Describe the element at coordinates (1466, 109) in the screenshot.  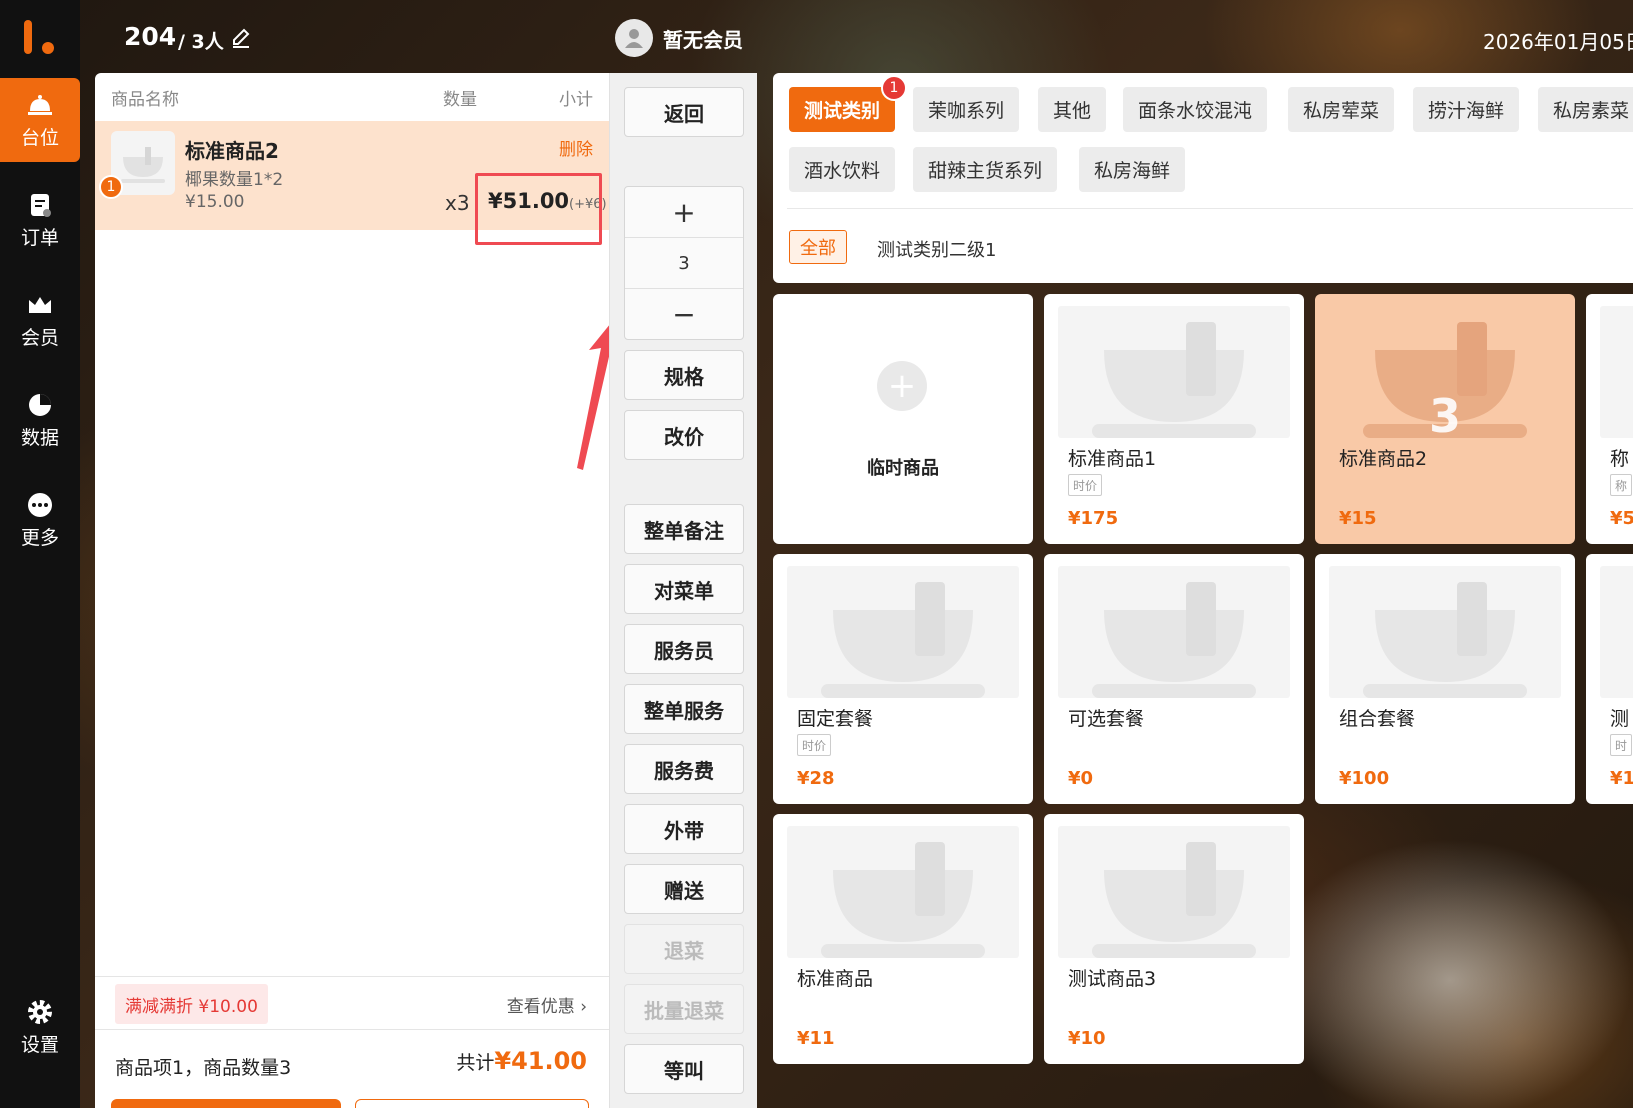
I see `category-tab: 捞汁海鲜` at that location.